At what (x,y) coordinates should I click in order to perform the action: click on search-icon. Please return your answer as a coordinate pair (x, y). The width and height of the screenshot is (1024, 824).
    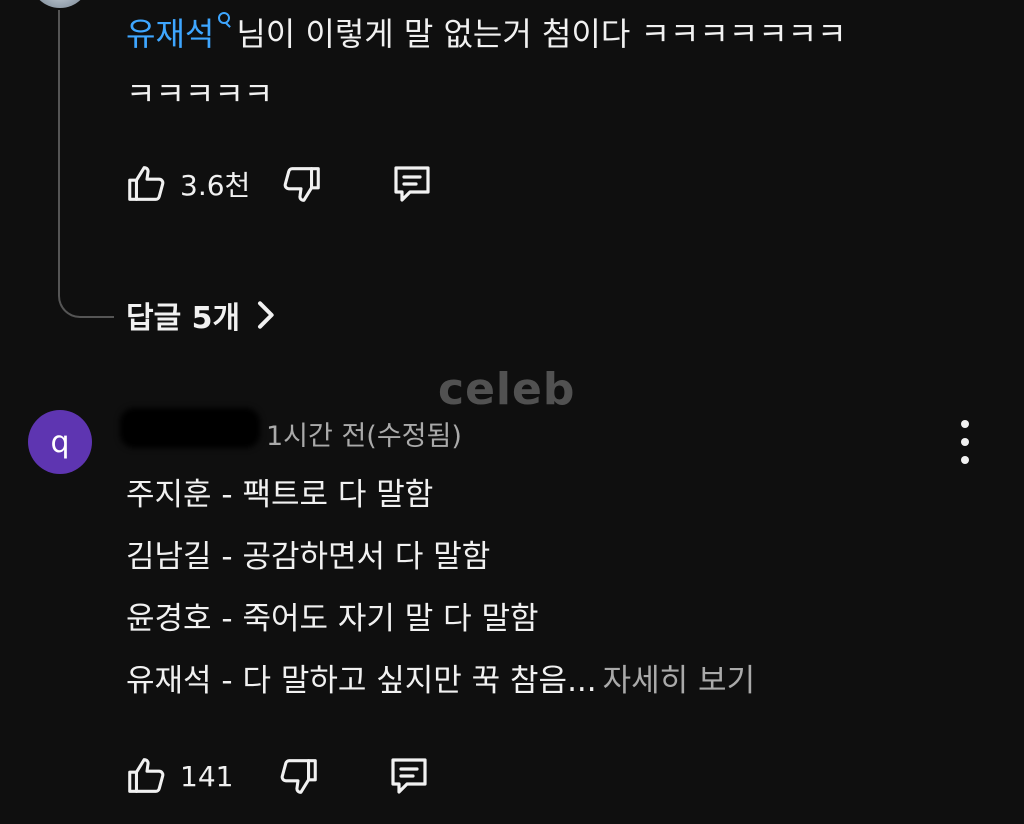
    Looking at the image, I should click on (224, 23).